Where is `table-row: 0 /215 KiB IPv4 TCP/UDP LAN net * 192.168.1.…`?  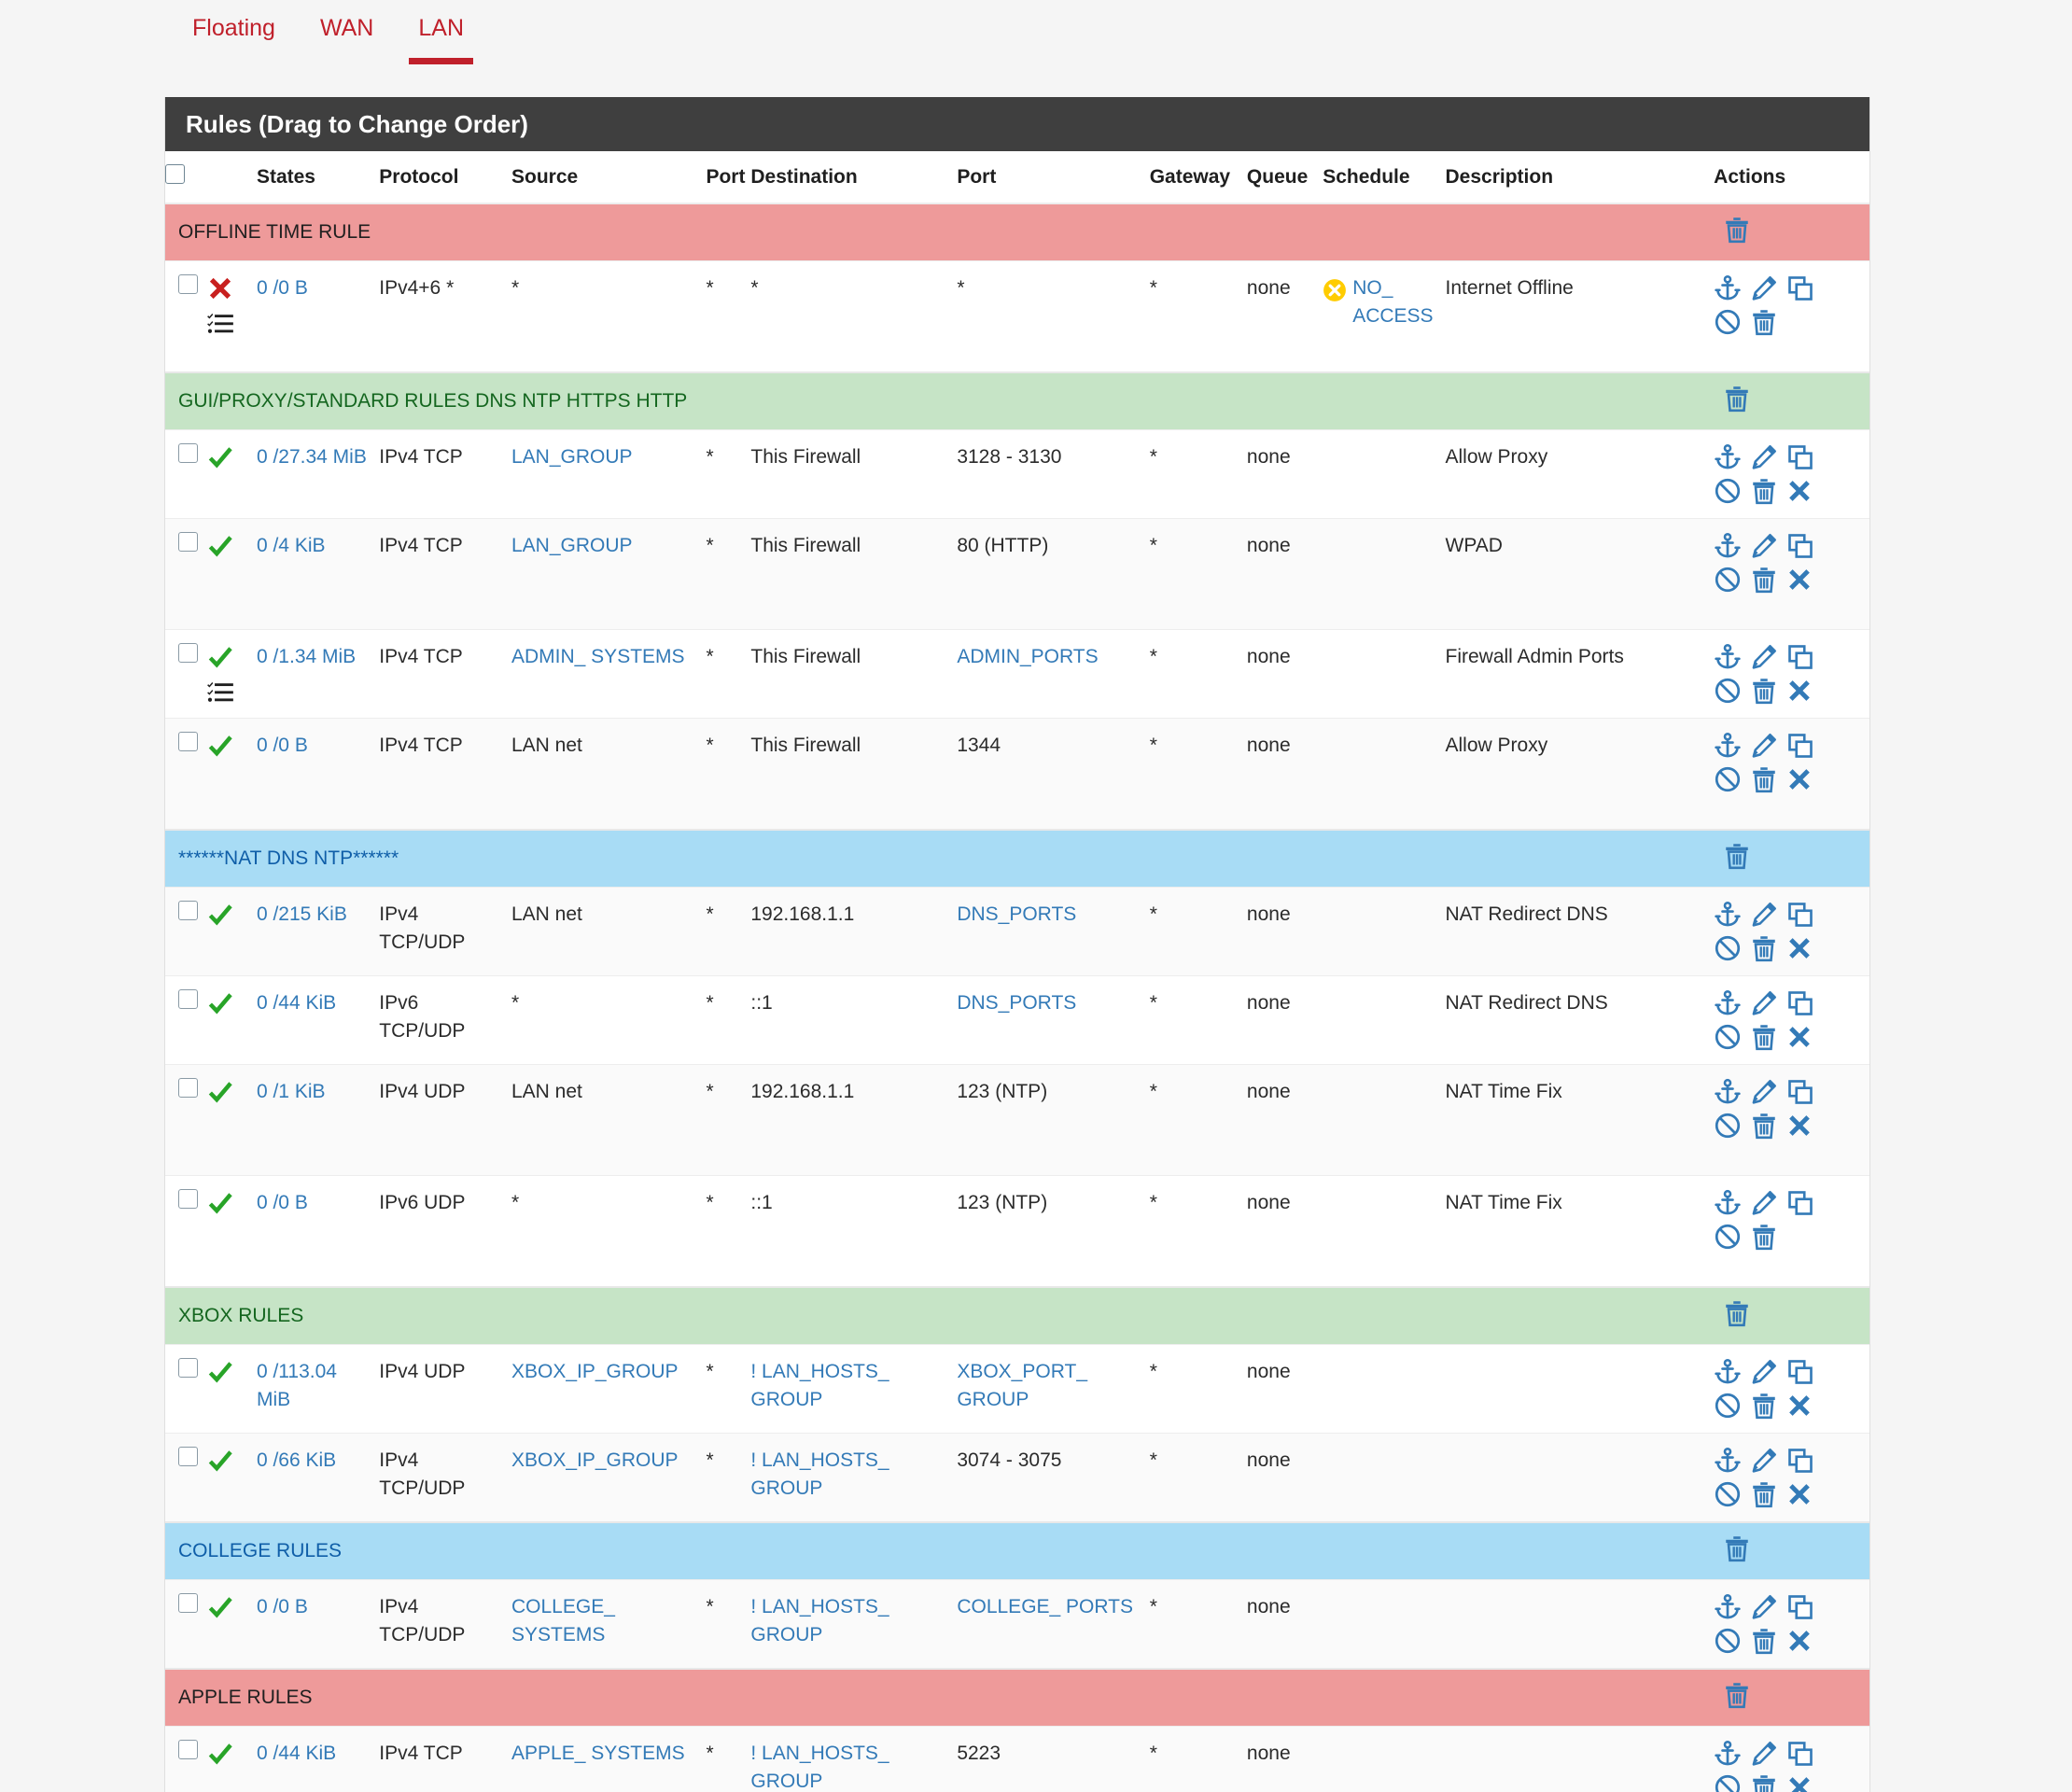 table-row: 0 /215 KiB IPv4 TCP/UDP LAN net * 192.168.1.… is located at coordinates (1017, 931).